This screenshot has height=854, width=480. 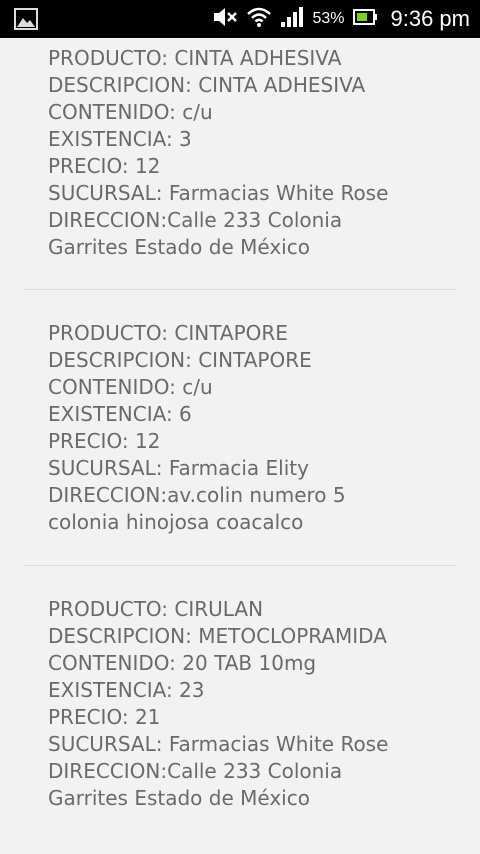 What do you see at coordinates (156, 609) in the screenshot?
I see `producto-line: PRODUCTO: CIRULAN` at bounding box center [156, 609].